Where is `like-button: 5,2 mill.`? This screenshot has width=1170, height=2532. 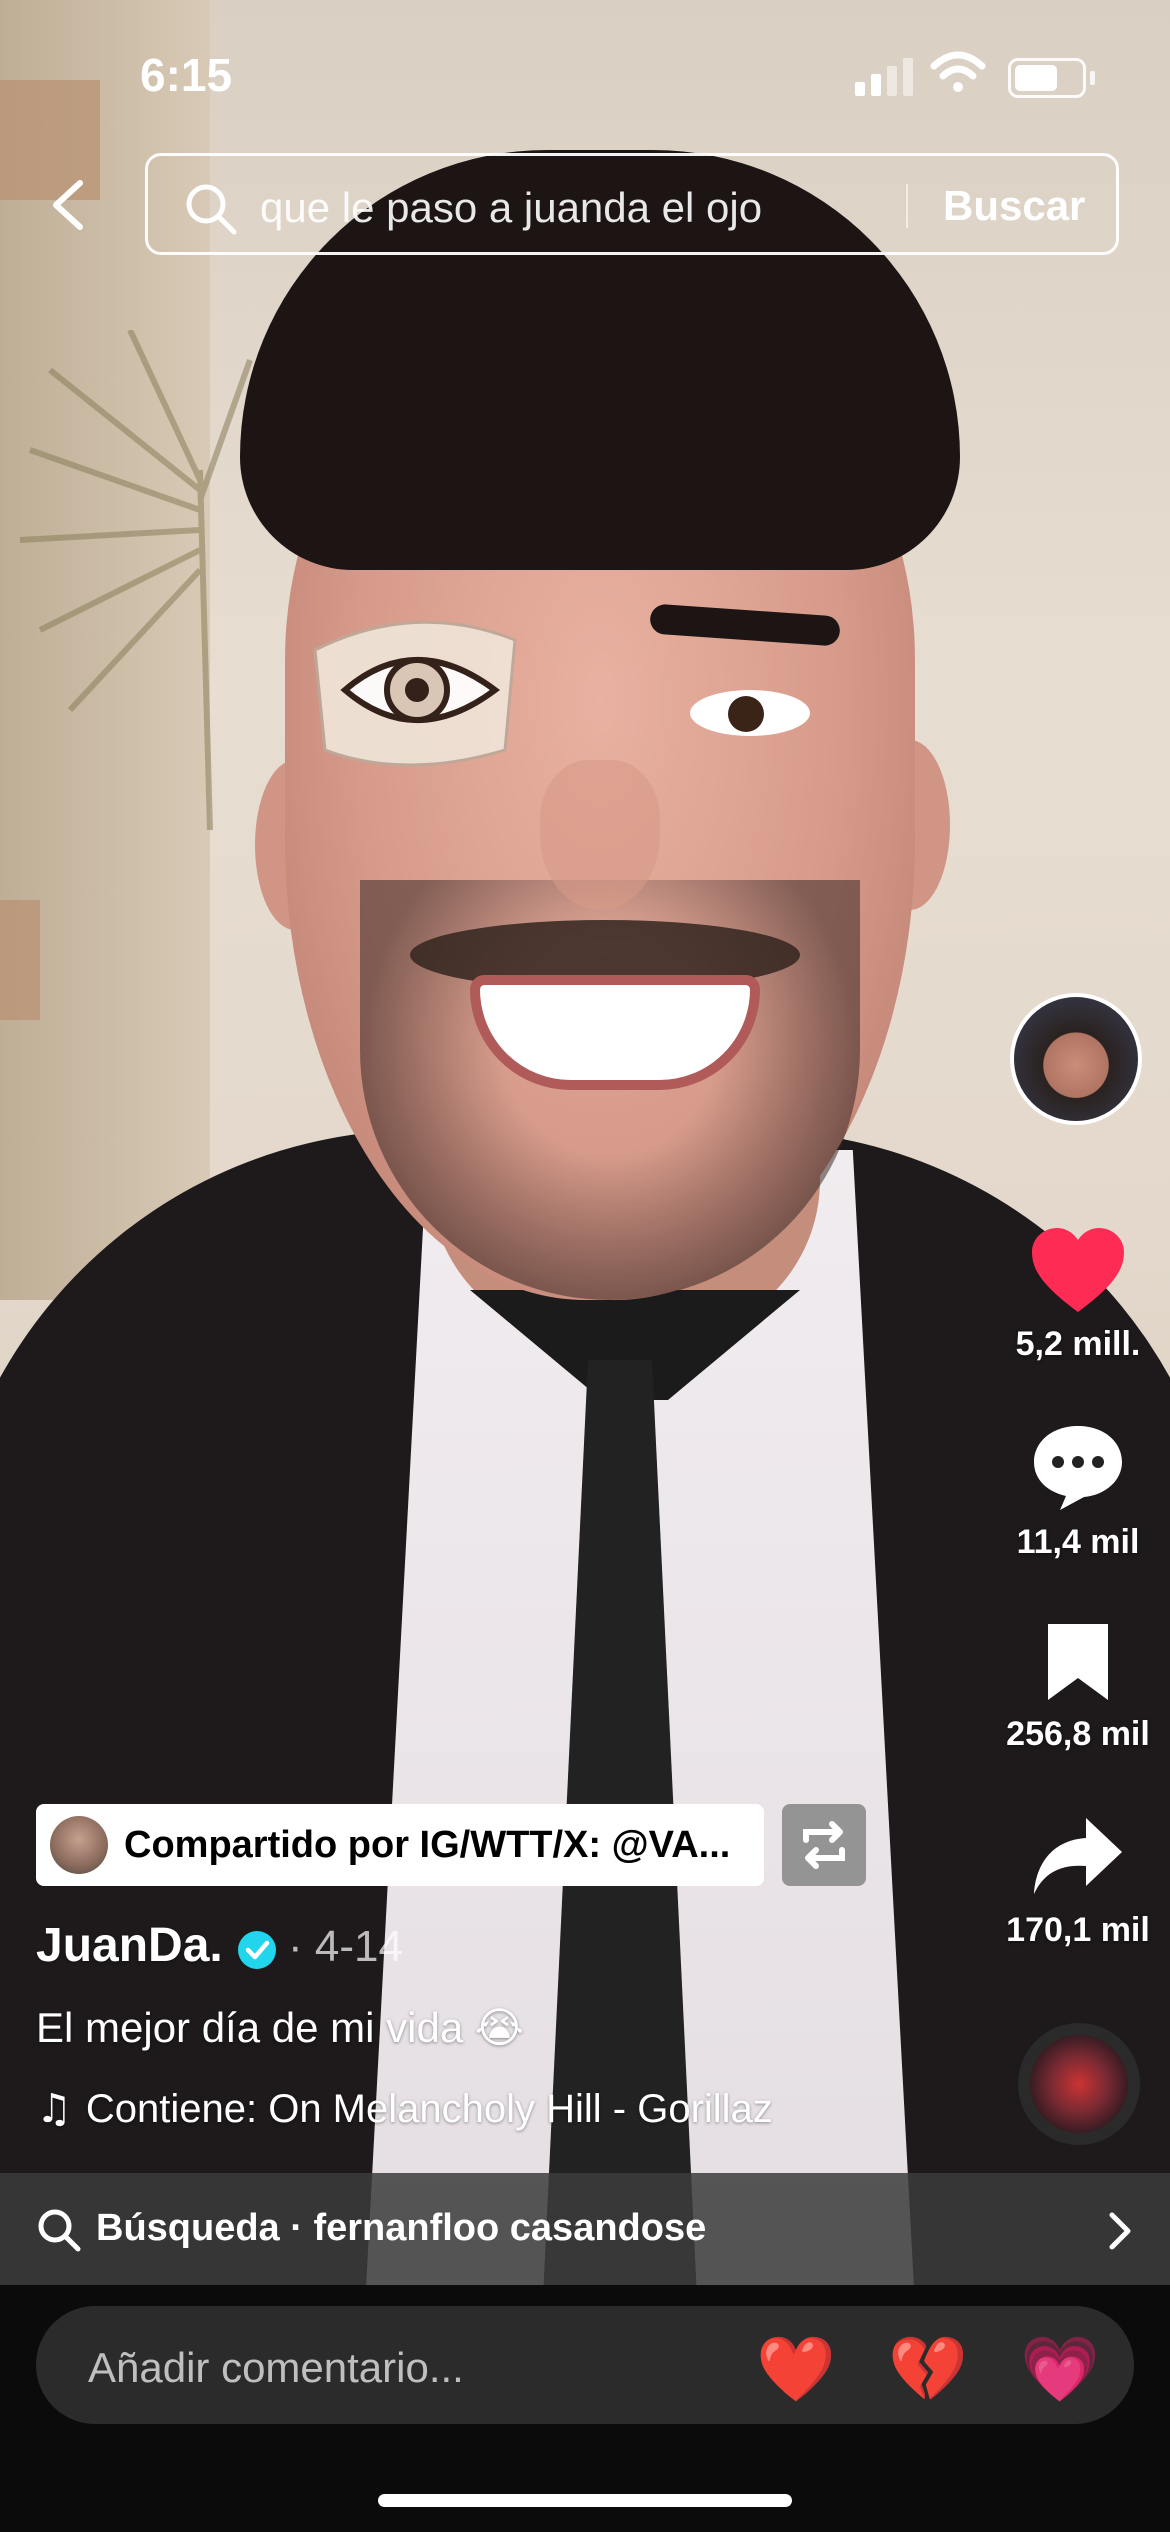 like-button: 5,2 mill. is located at coordinates (1078, 1296).